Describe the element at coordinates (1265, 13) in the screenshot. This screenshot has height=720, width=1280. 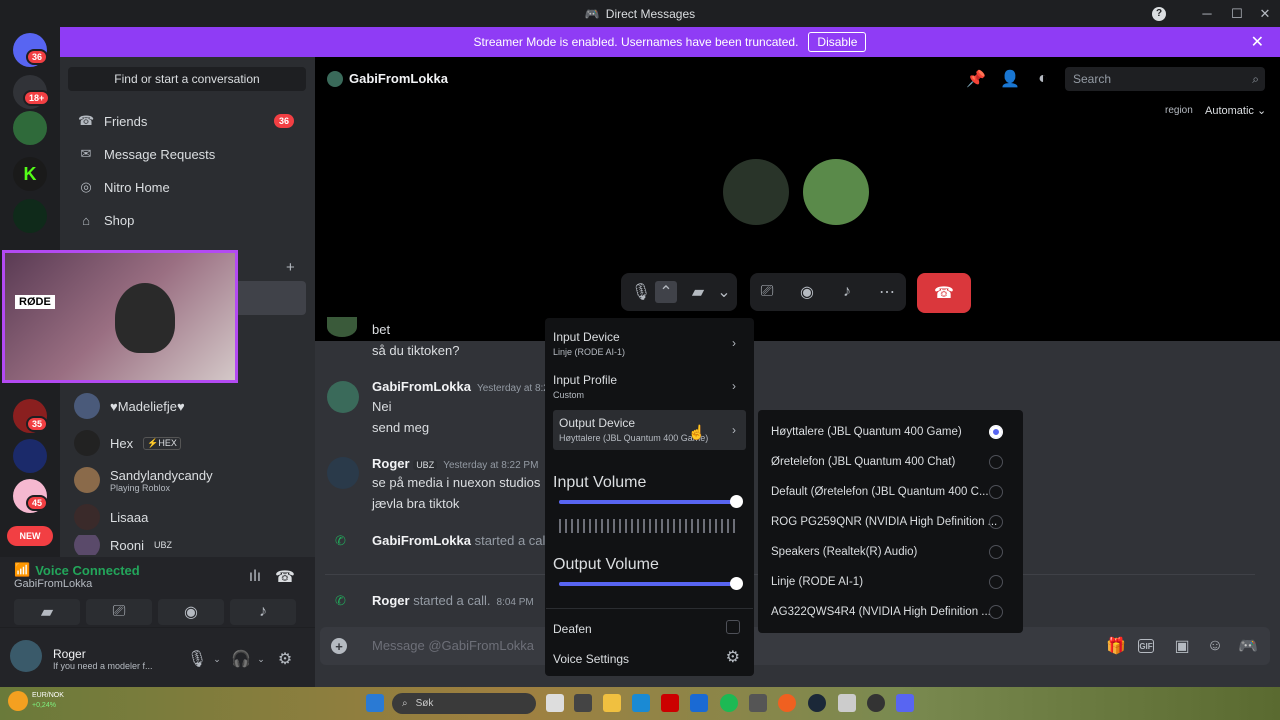
I see `close-window-button: ✕` at that location.